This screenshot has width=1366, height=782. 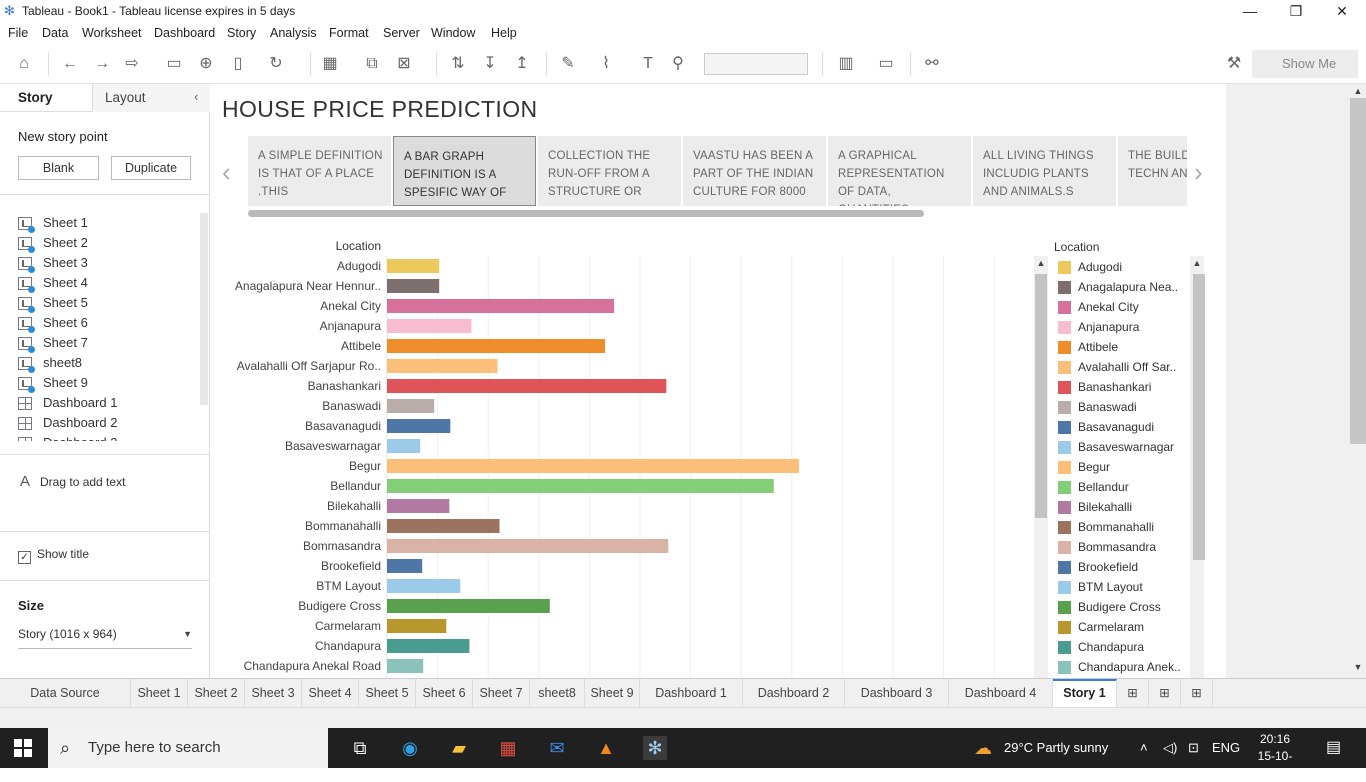 I want to click on sheet-list-item: Dashboard 2, so click(x=100, y=423).